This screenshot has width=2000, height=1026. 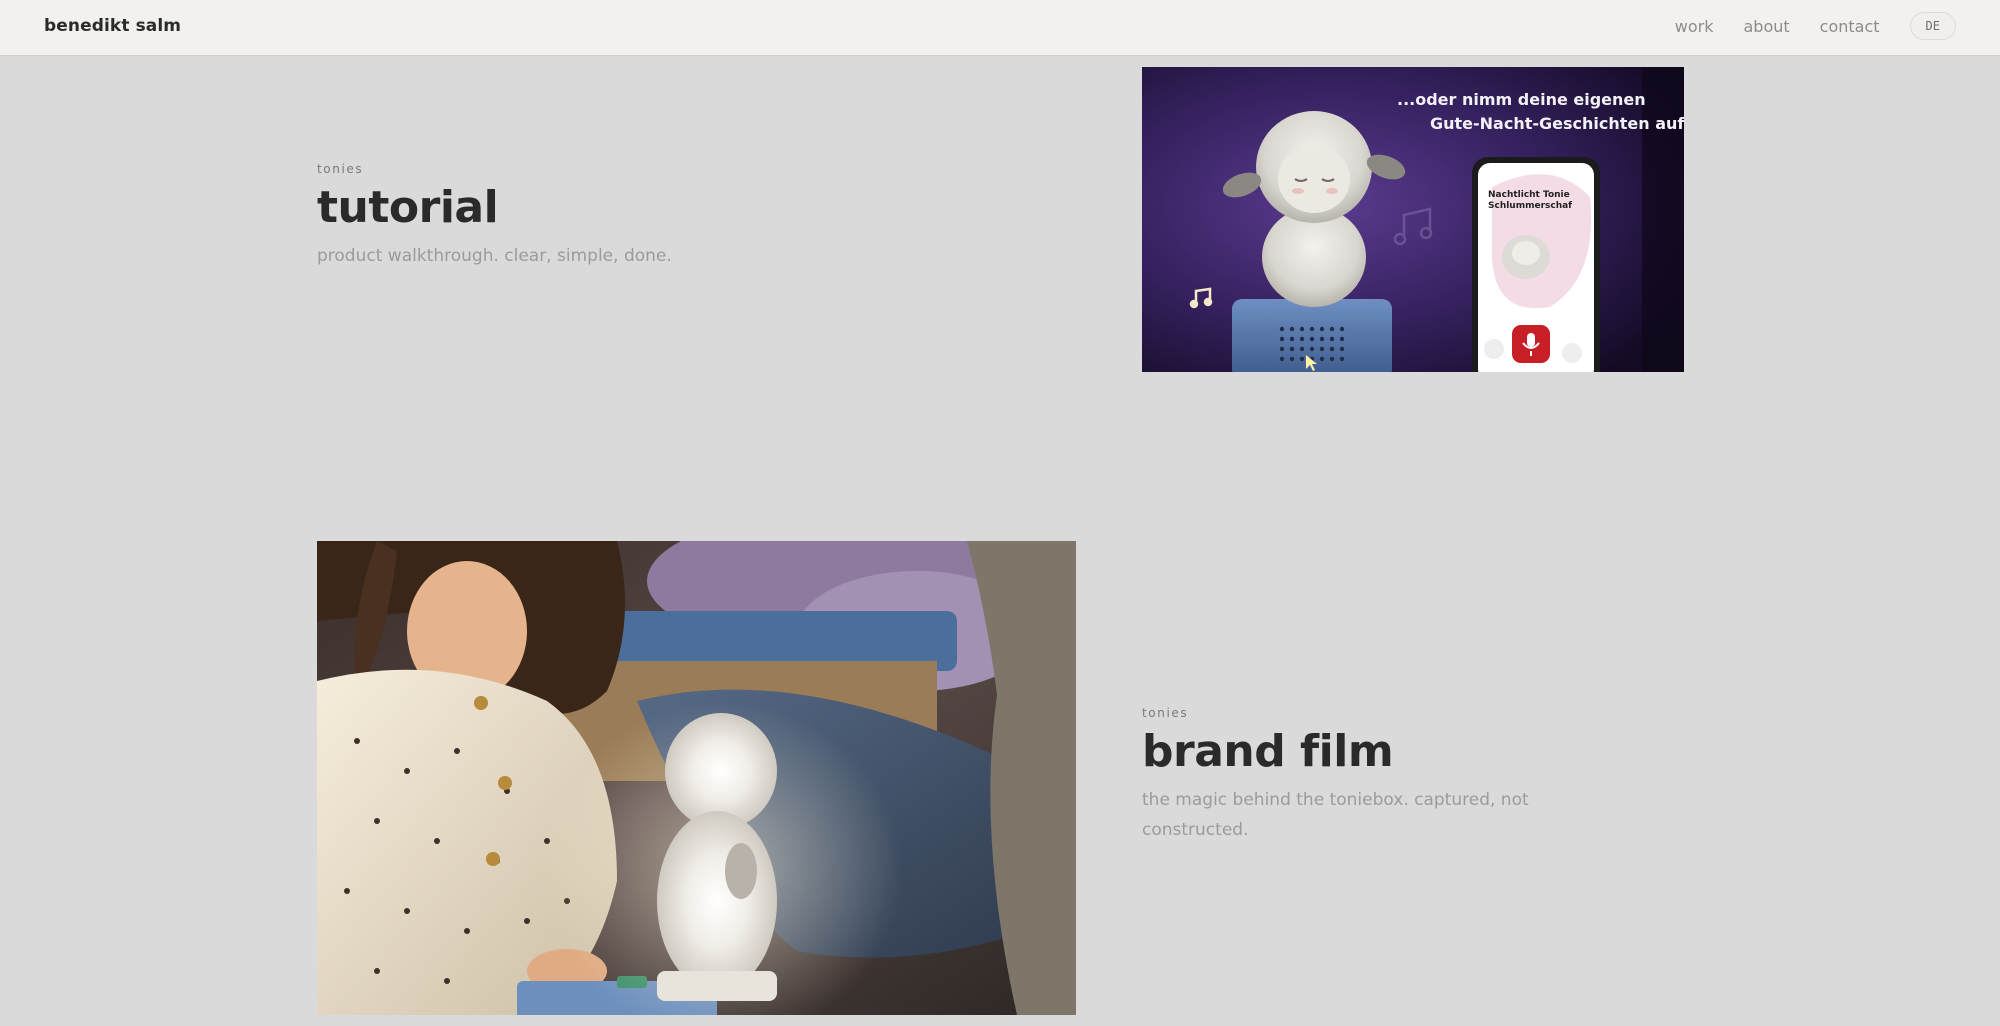 What do you see at coordinates (1530, 206) in the screenshot?
I see `phone-screen-title-line2: Schlummerschaf` at bounding box center [1530, 206].